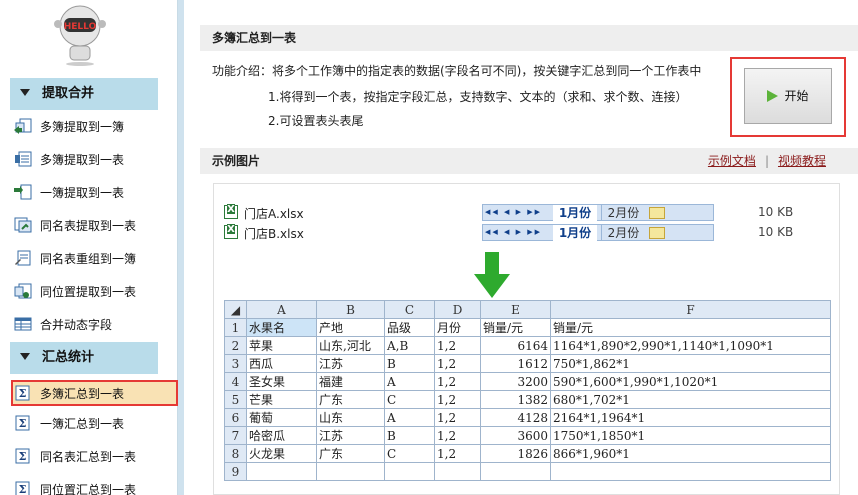 This screenshot has height=495, width=858. What do you see at coordinates (350, 381) in the screenshot?
I see `table-cell: 福建` at bounding box center [350, 381].